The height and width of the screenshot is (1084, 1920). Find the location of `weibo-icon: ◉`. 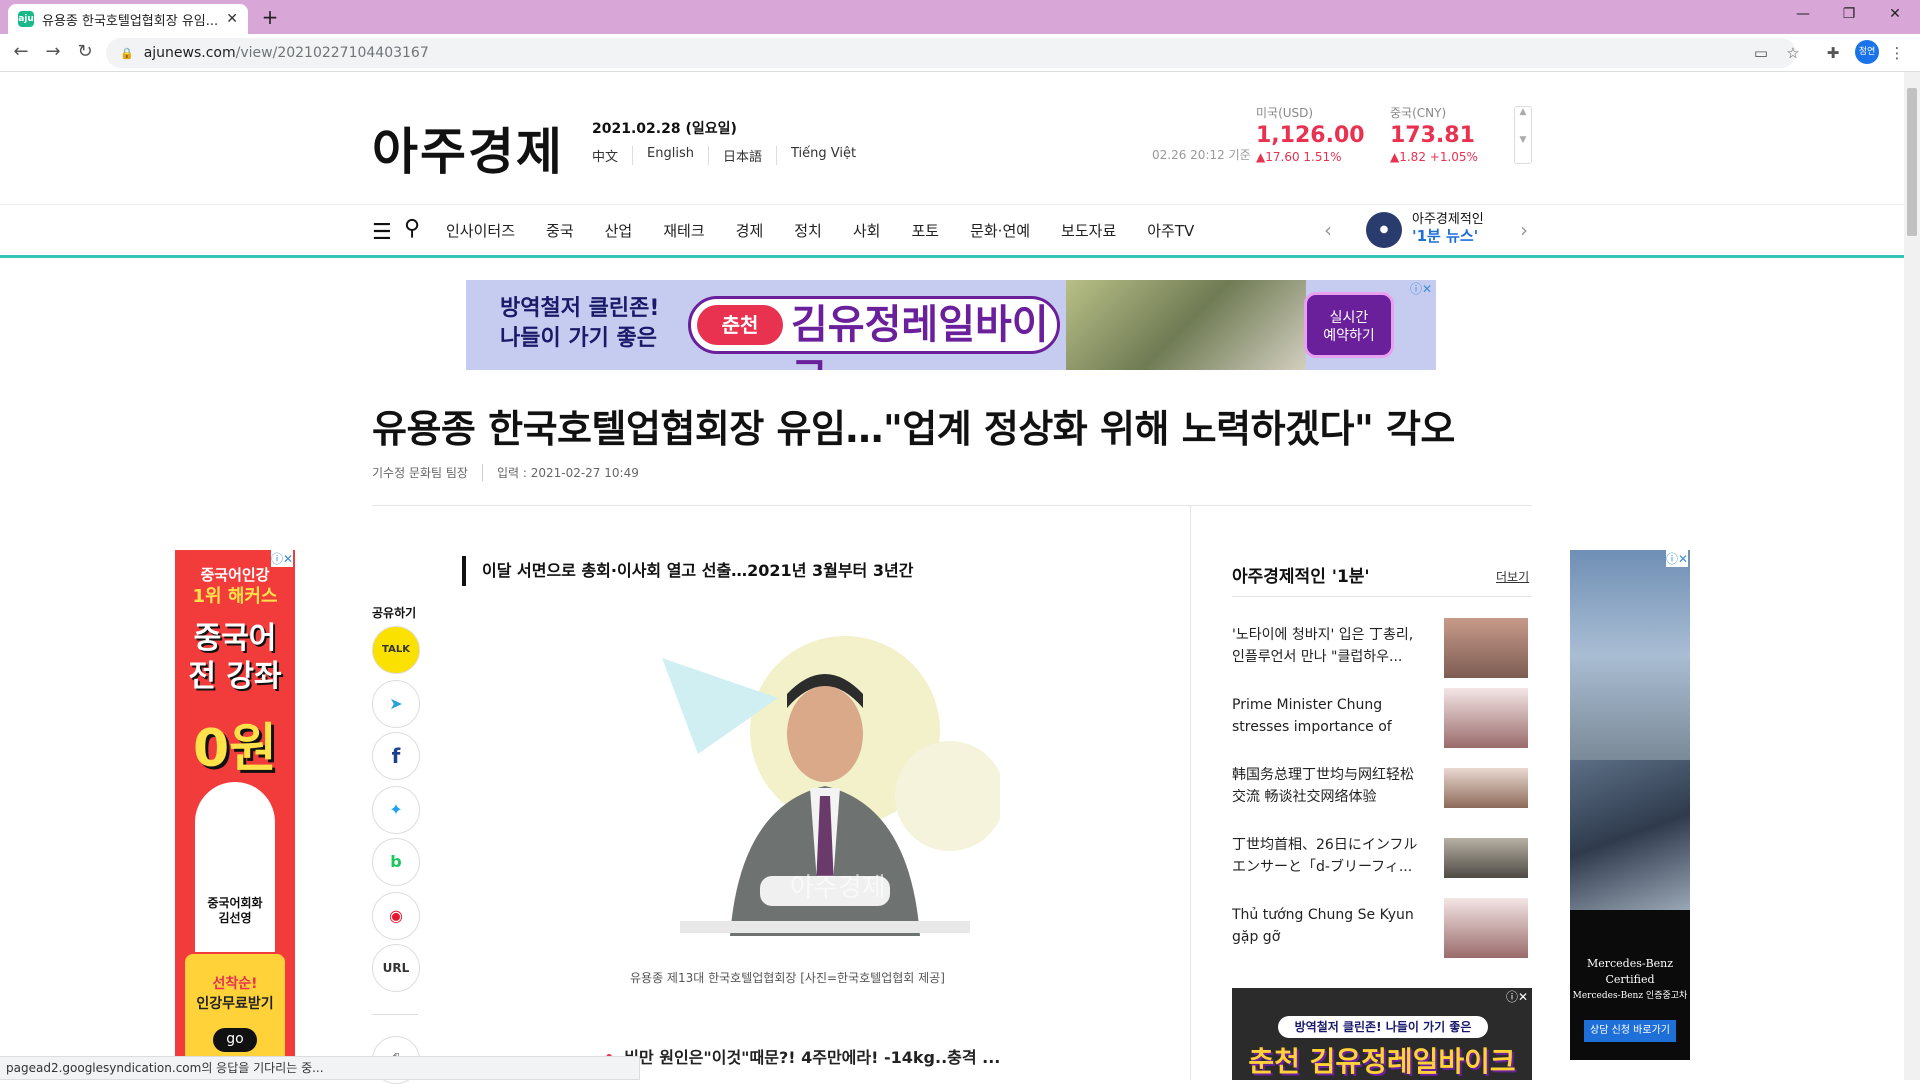

weibo-icon: ◉ is located at coordinates (396, 916).